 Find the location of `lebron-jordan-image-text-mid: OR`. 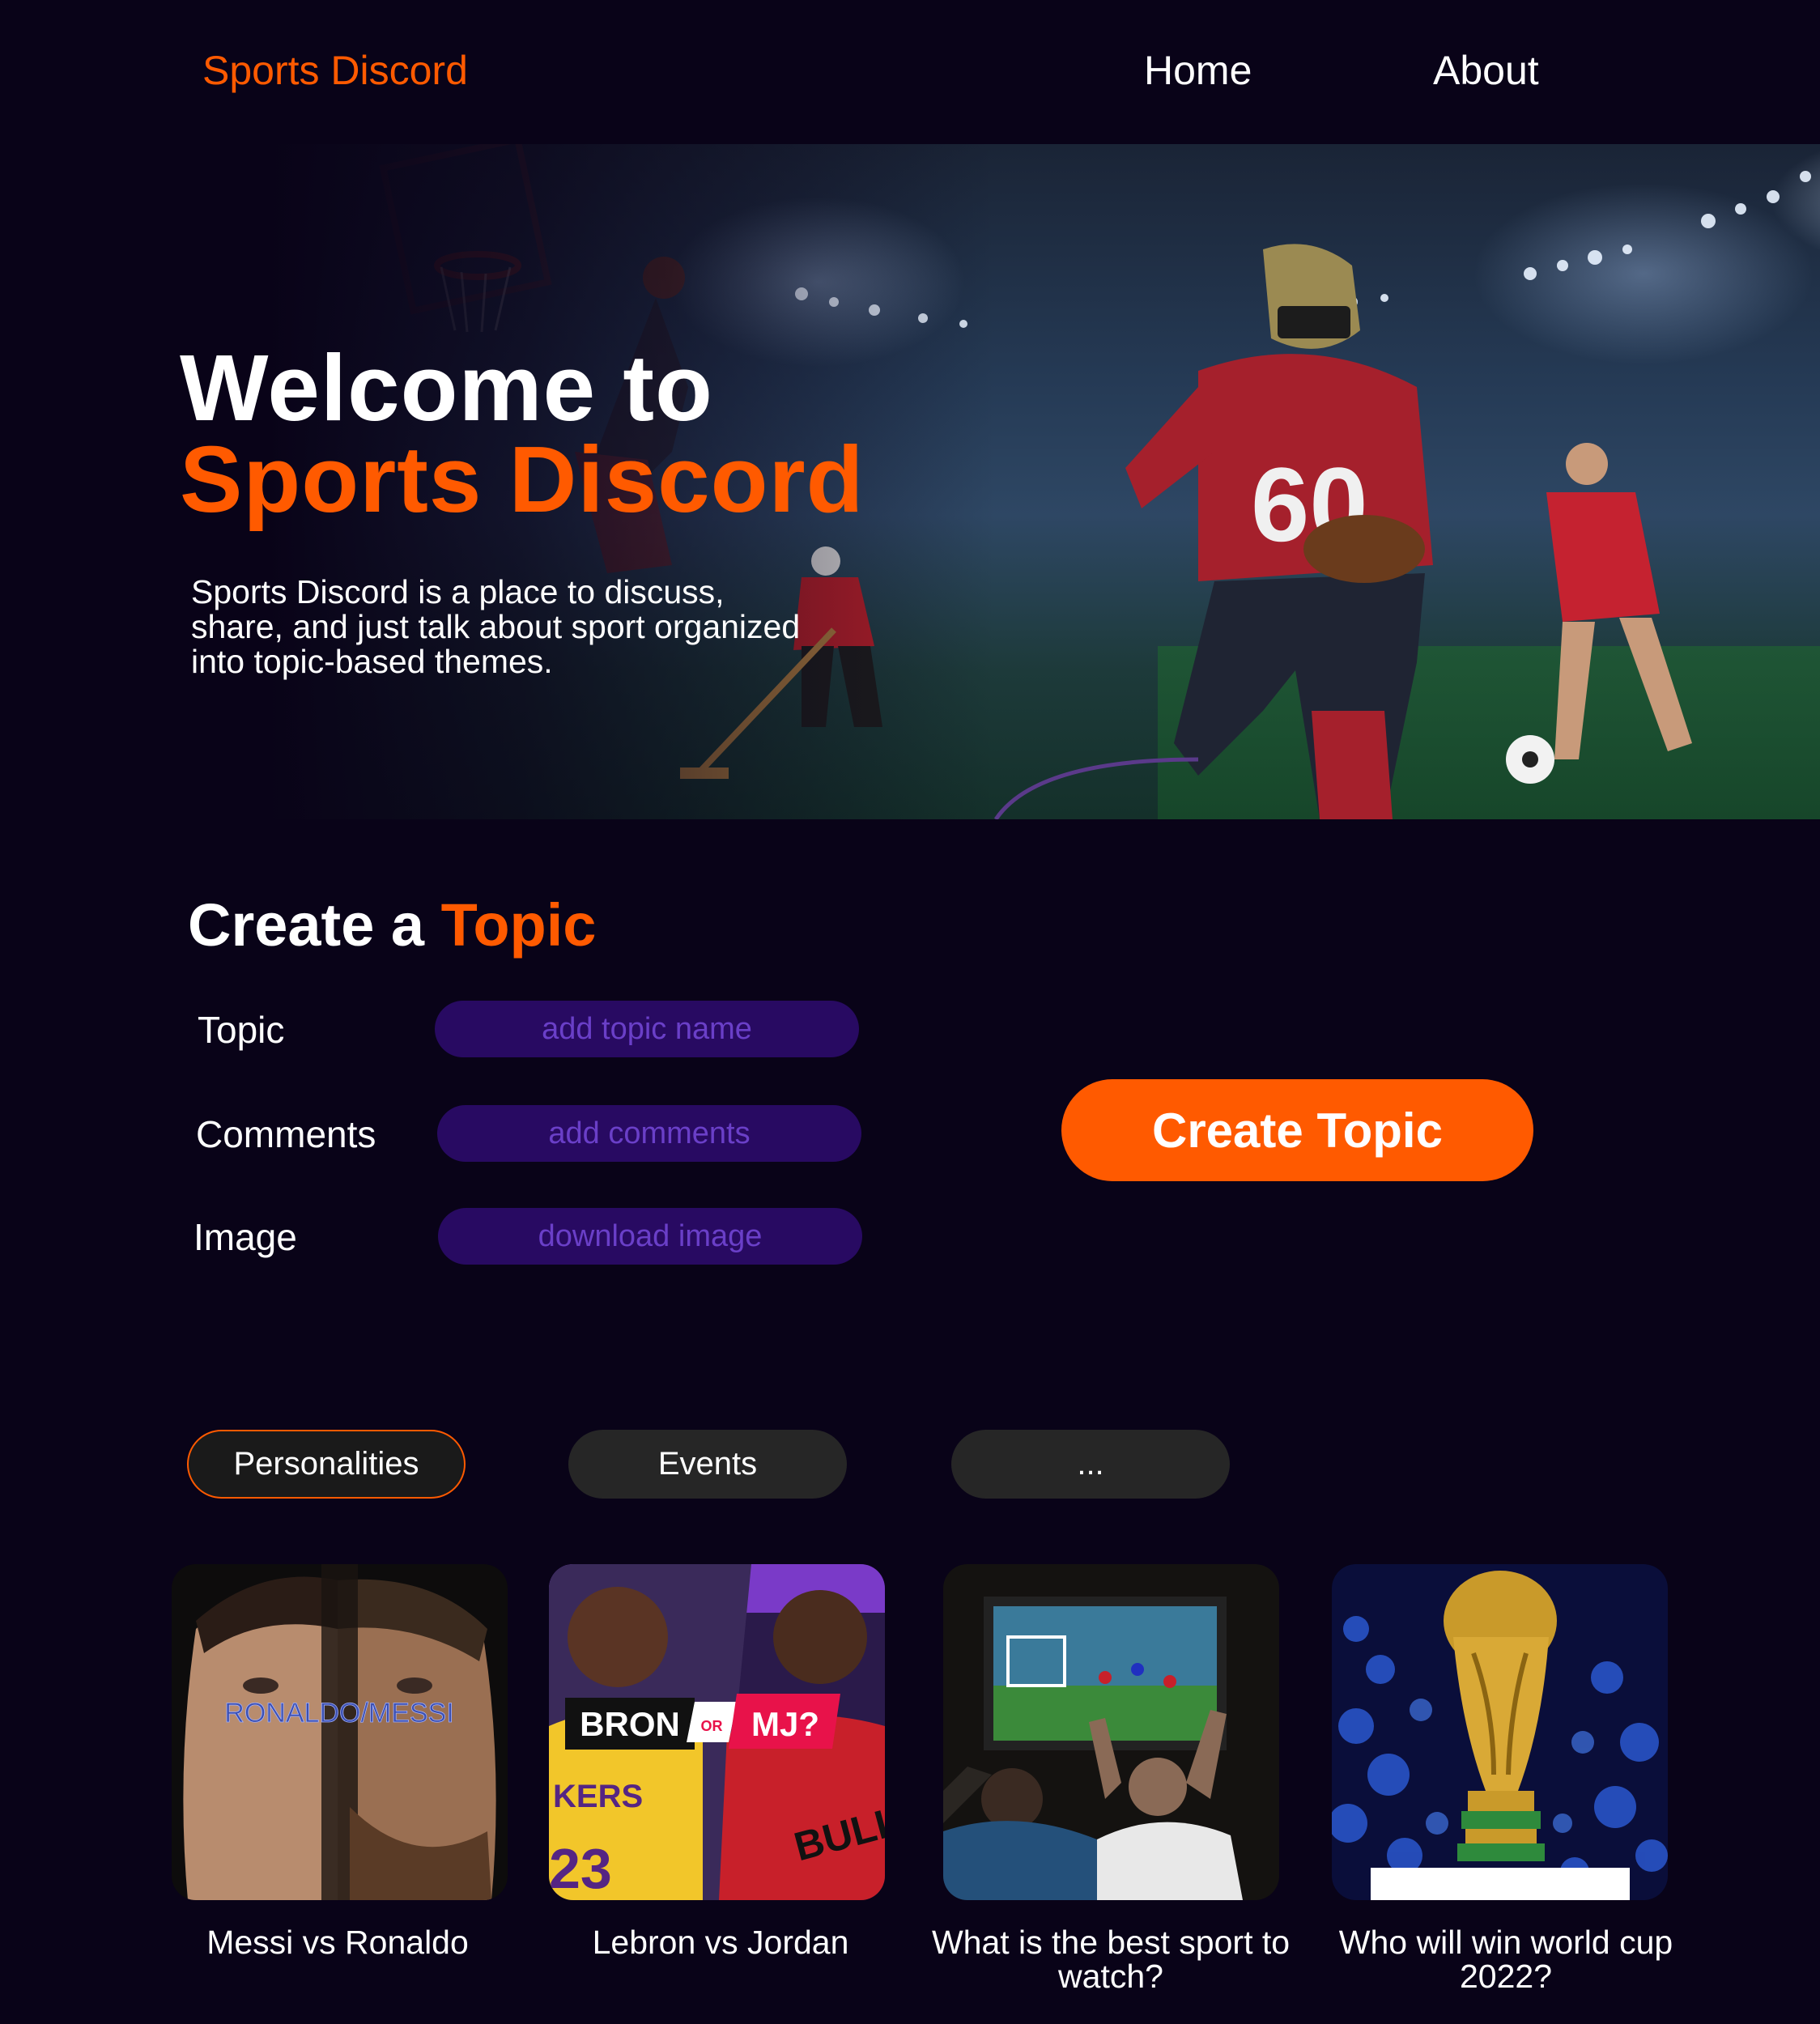

lebron-jordan-image-text-mid: OR is located at coordinates (712, 1726).